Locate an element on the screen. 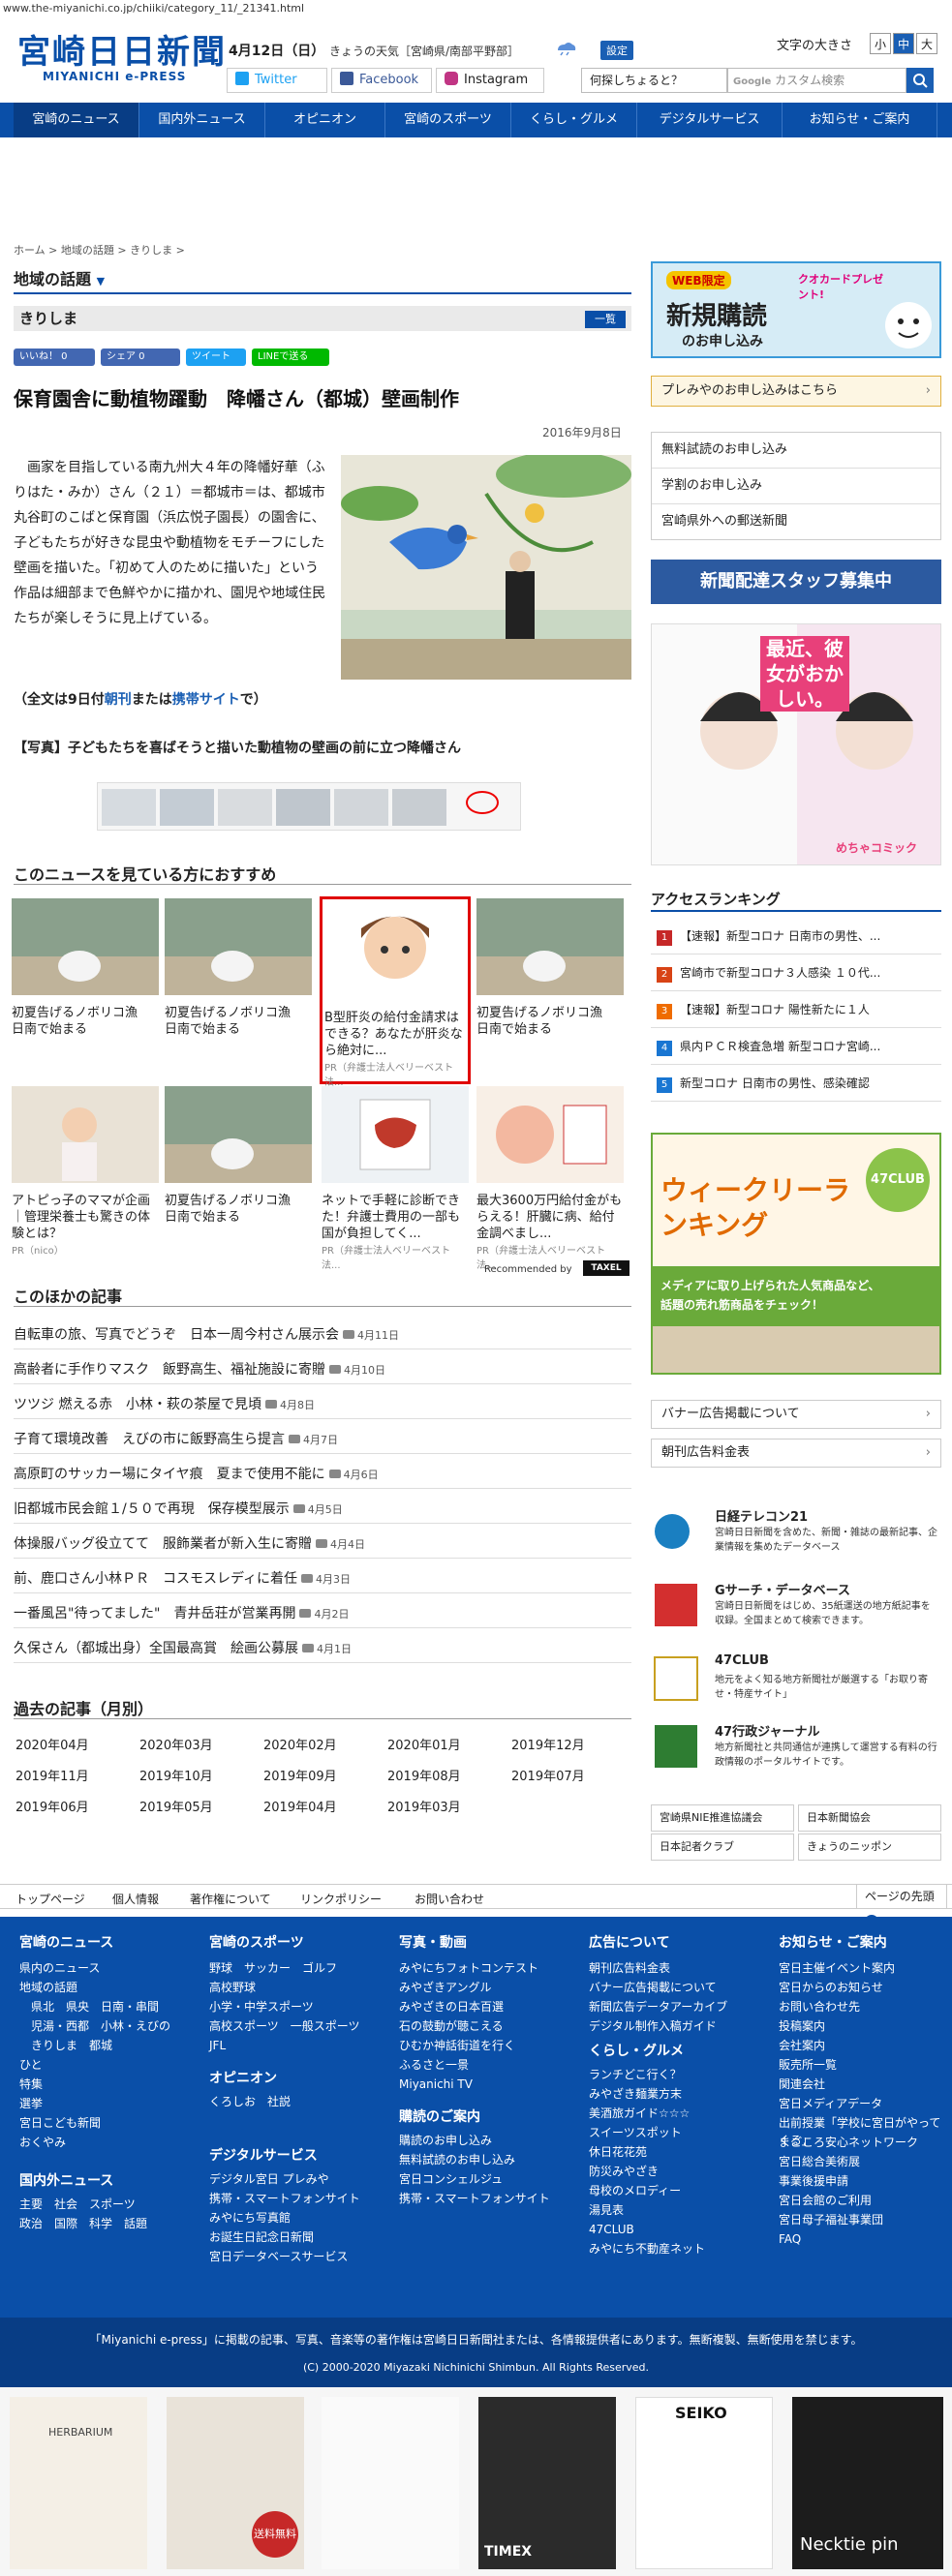  section-heading: 地域の話題 ▼ is located at coordinates (323, 281).